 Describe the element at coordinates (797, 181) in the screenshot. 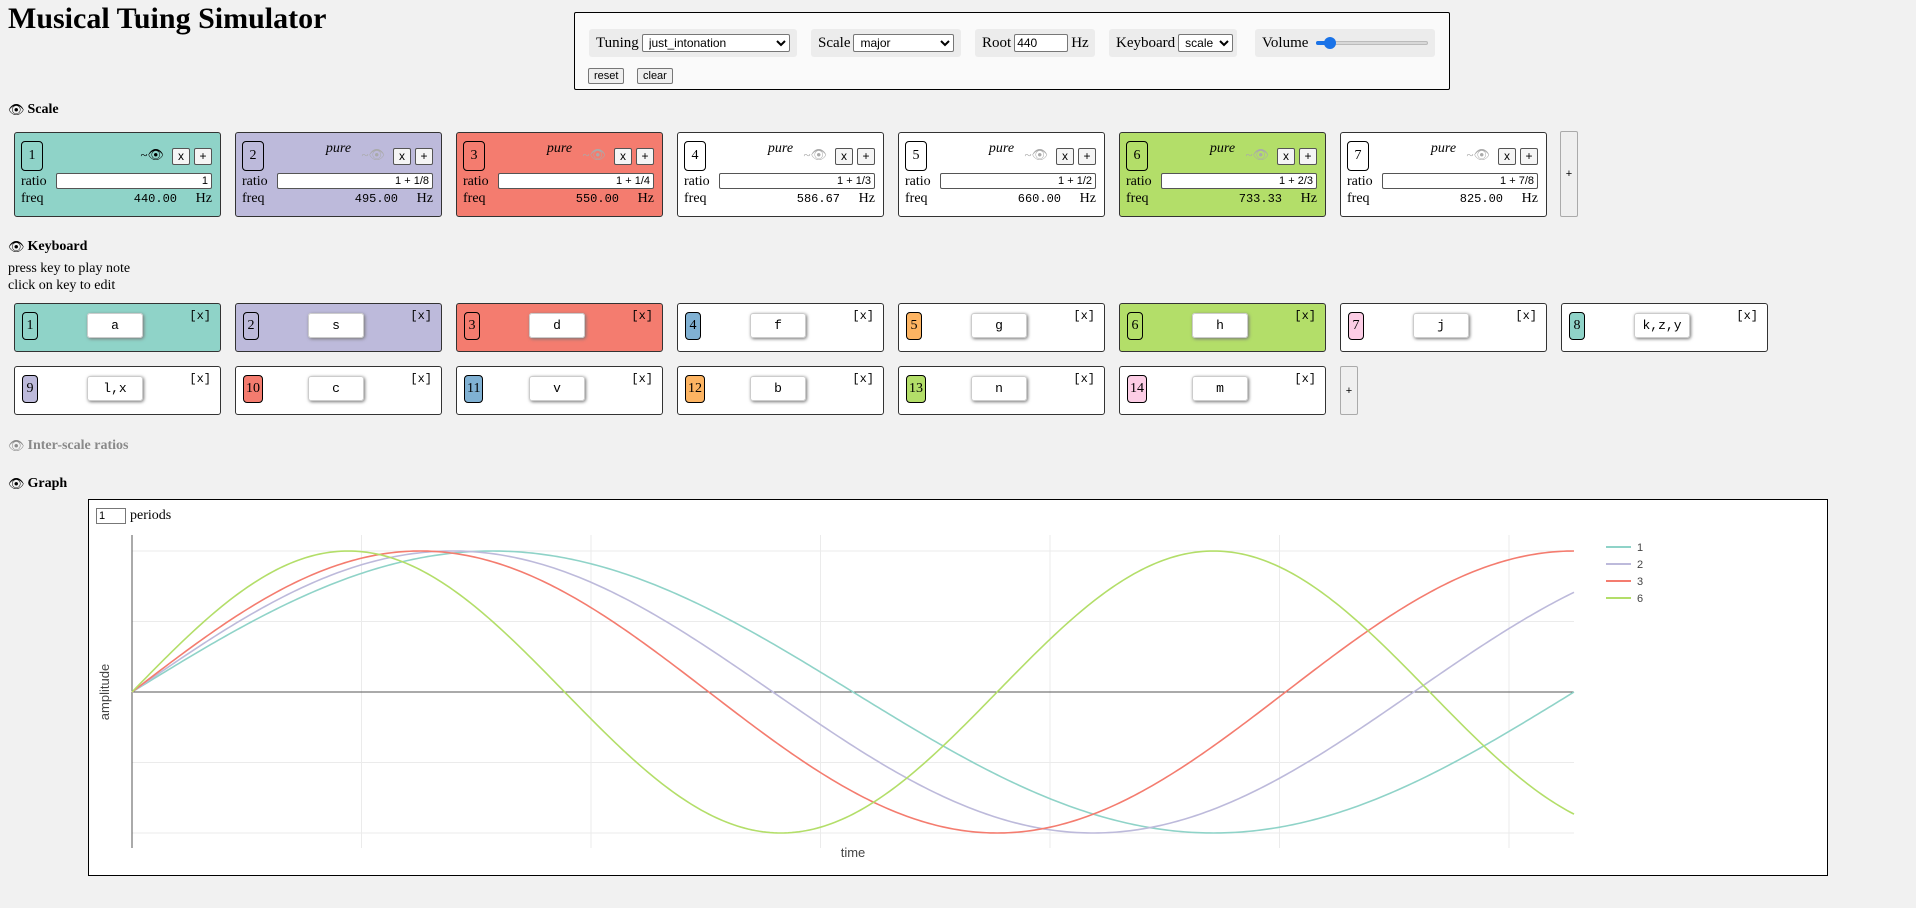

I see `ratio-input: 1 + 1/3` at that location.